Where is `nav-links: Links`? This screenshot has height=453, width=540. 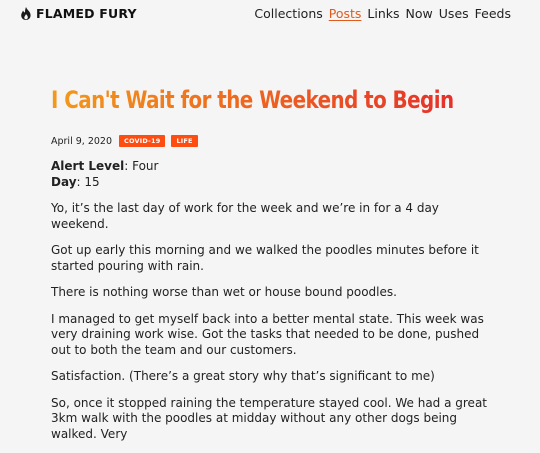
nav-links: Links is located at coordinates (383, 13).